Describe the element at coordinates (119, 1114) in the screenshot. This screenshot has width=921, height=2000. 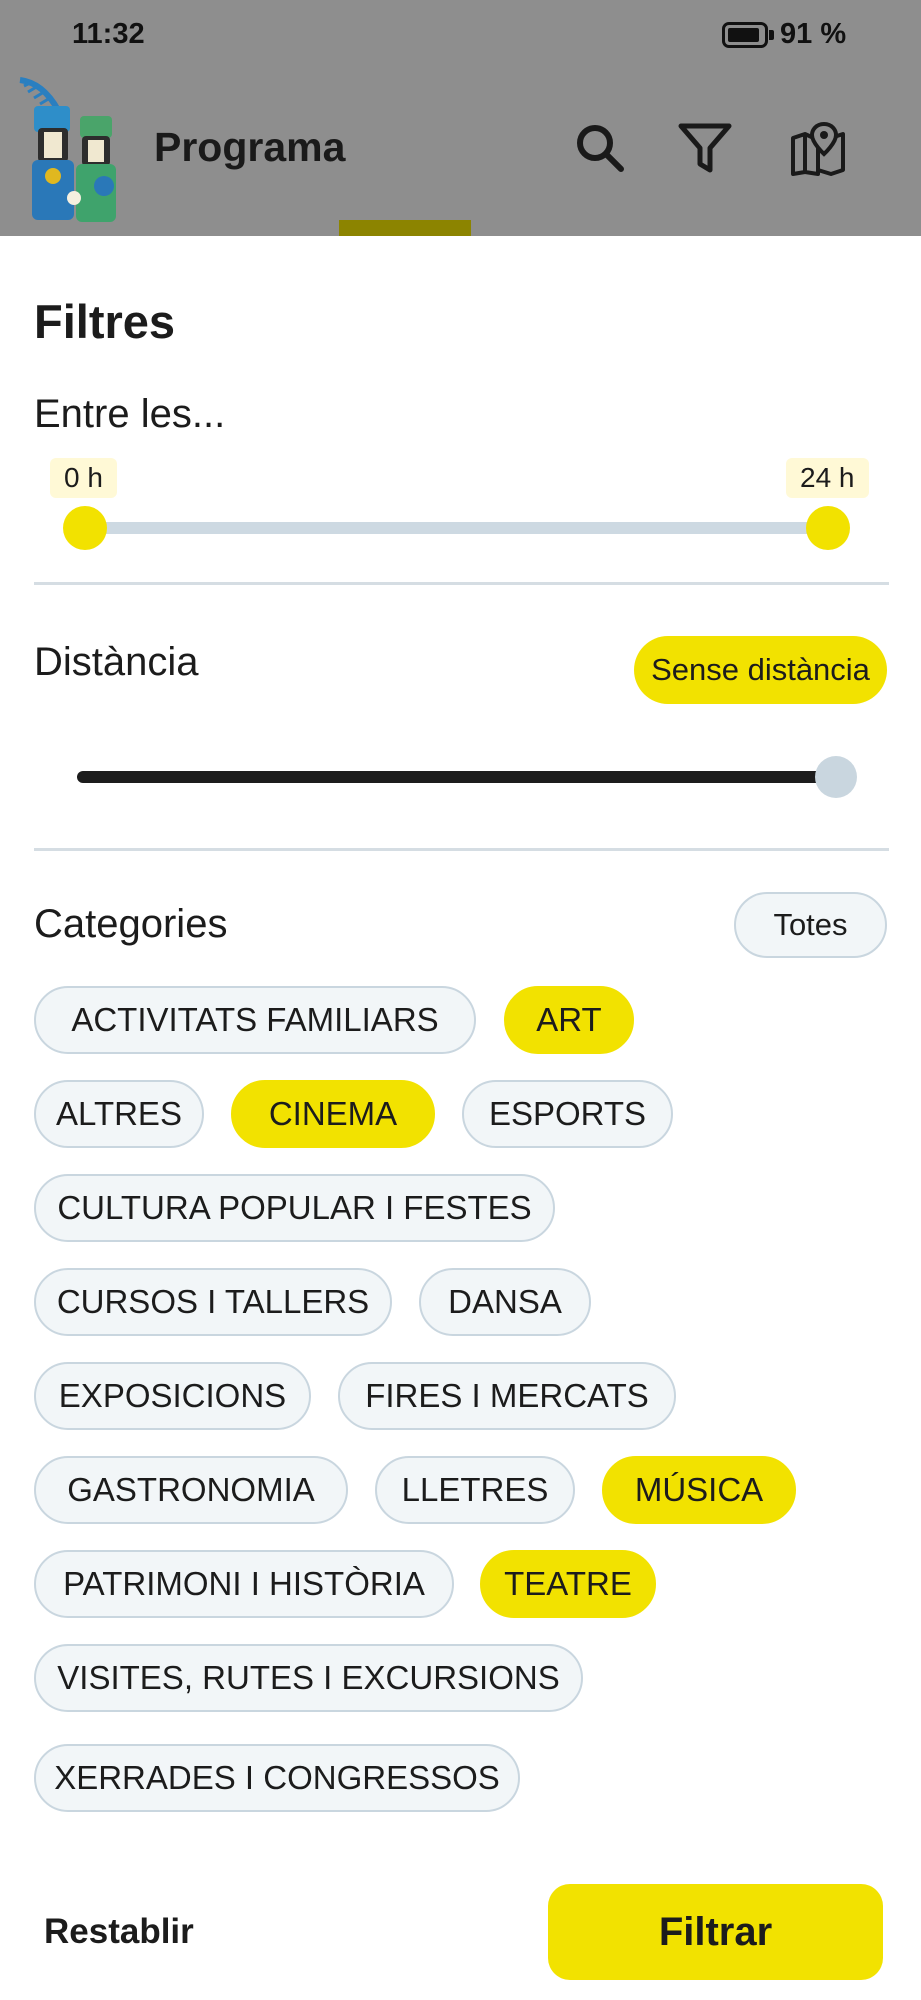
I see `category-chip: ALTRES` at that location.